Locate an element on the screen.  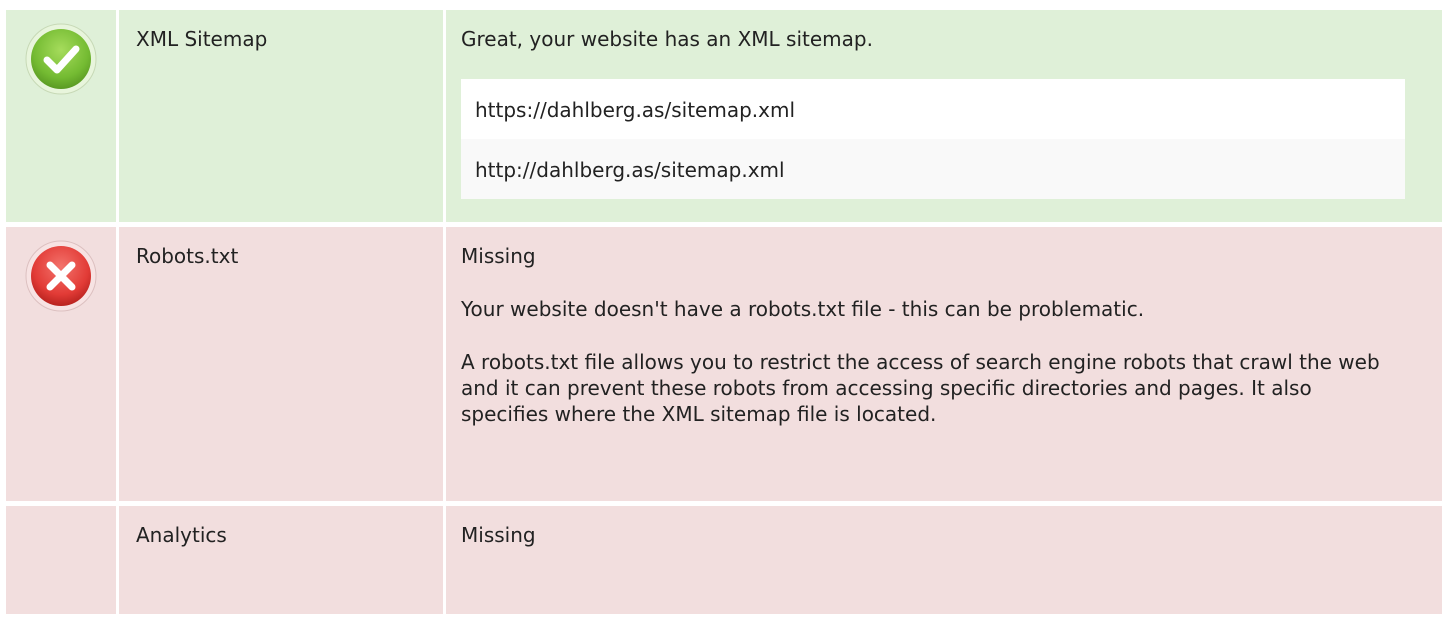
analytics-label: Analytics is located at coordinates (281, 560).